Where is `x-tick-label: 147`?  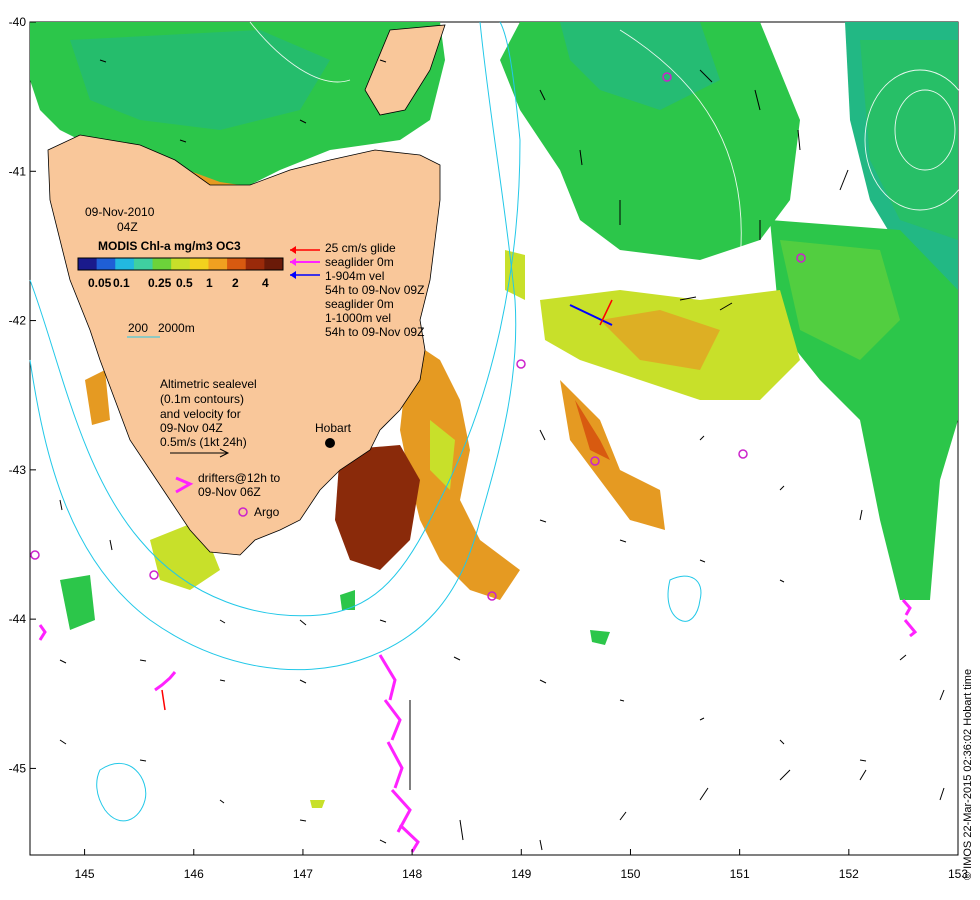
x-tick-label: 147 is located at coordinates (303, 874).